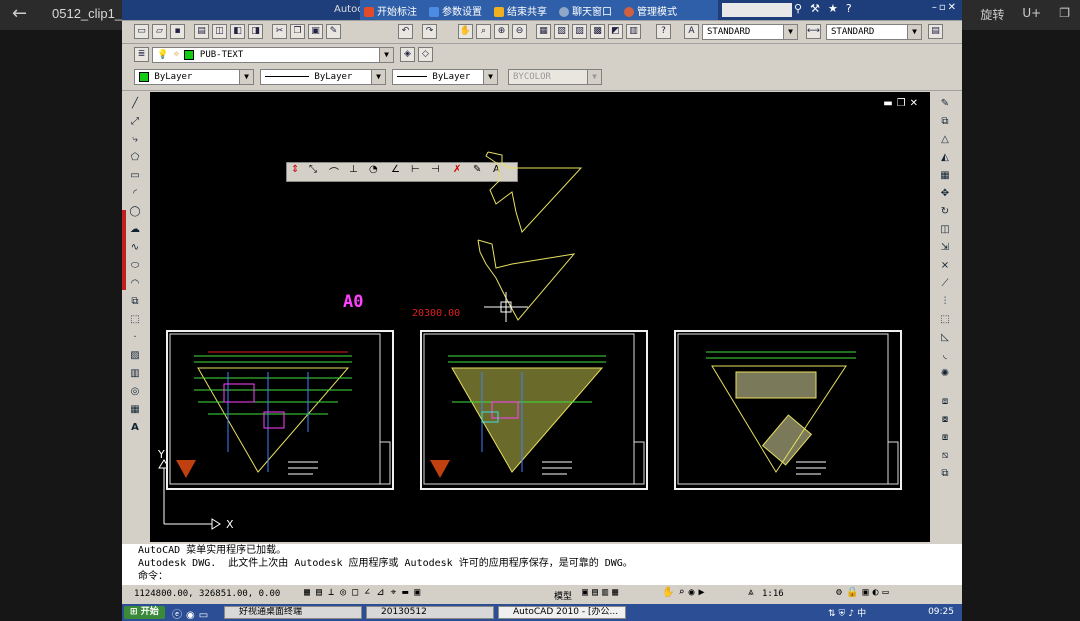 This screenshot has height=621, width=1080. What do you see at coordinates (854, 592) in the screenshot?
I see `lock-icon: 🔒` at bounding box center [854, 592].